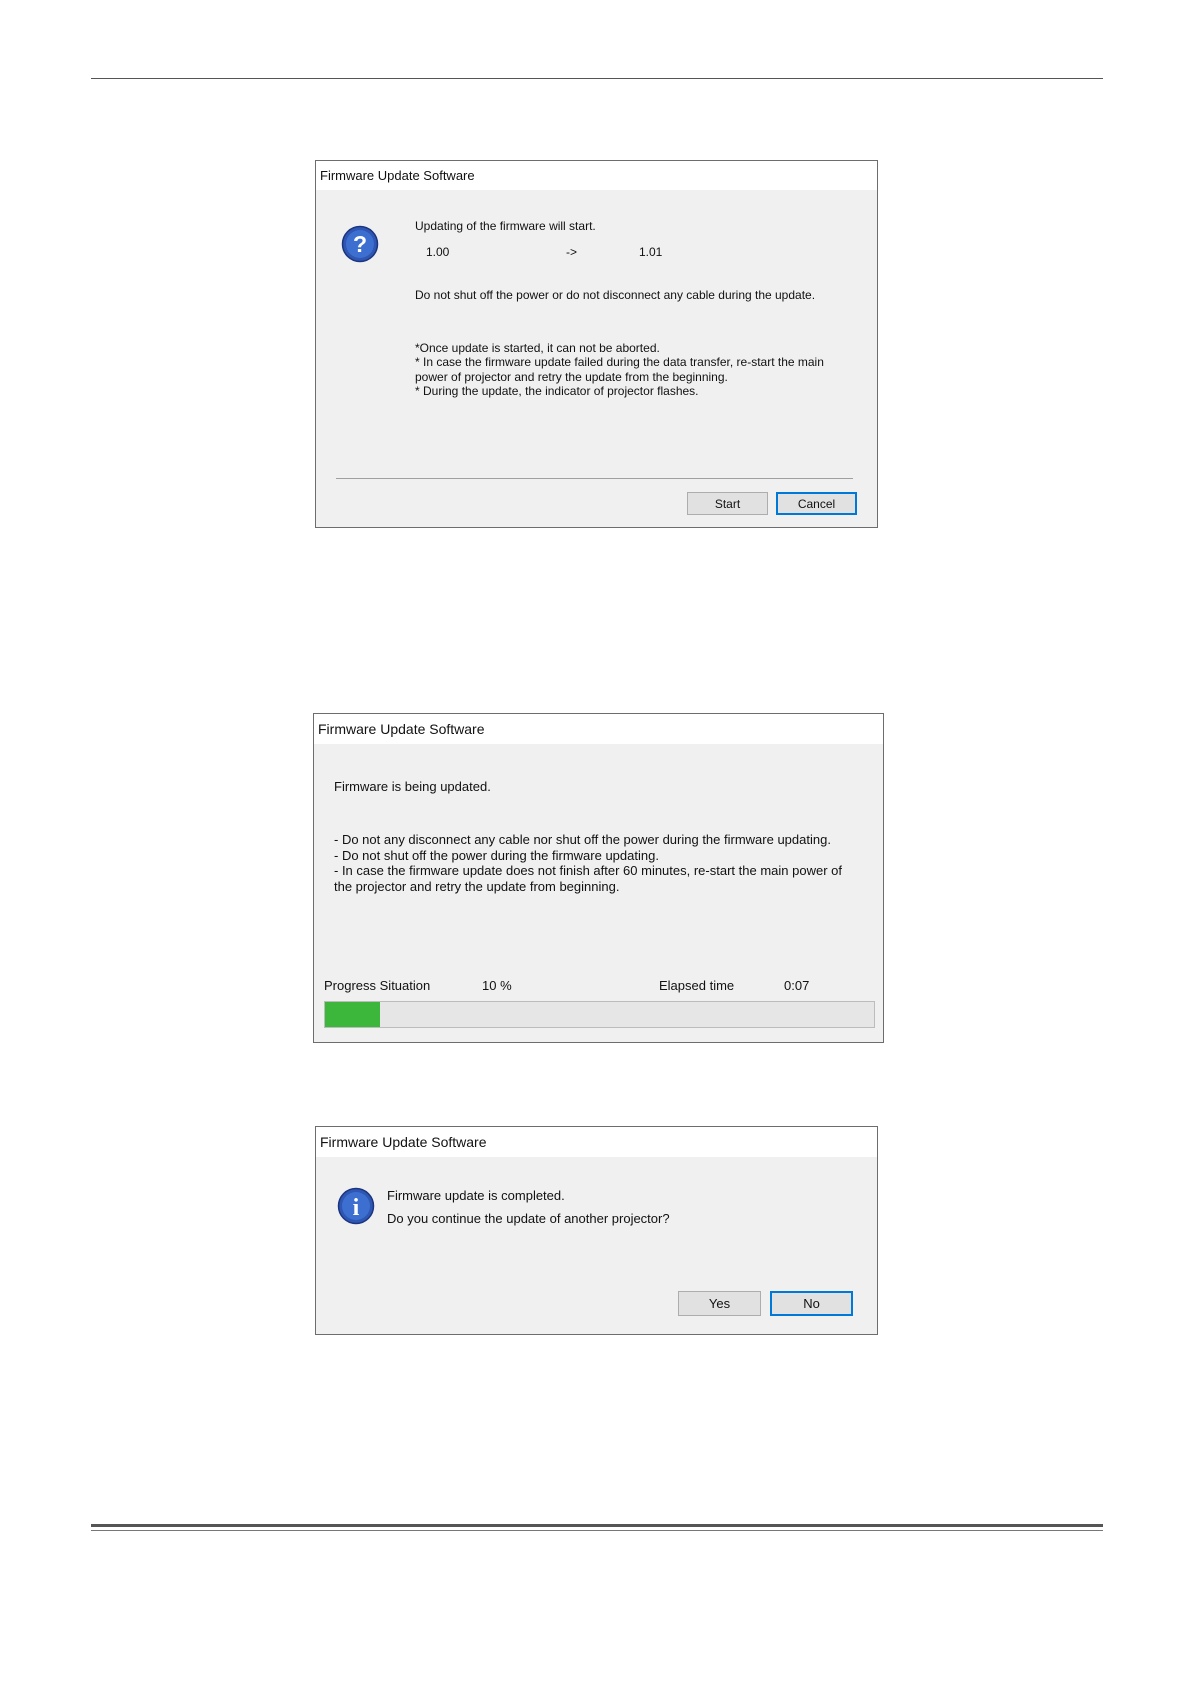 The height and width of the screenshot is (1684, 1191). Describe the element at coordinates (816, 503) in the screenshot. I see `cancel-button: Cancel` at that location.